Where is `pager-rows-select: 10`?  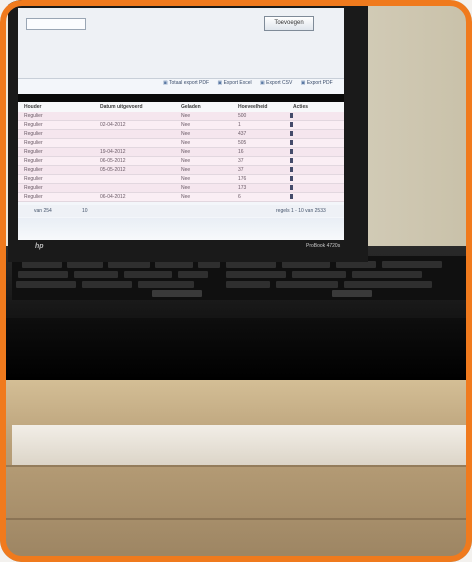 pager-rows-select: 10 is located at coordinates (85, 211).